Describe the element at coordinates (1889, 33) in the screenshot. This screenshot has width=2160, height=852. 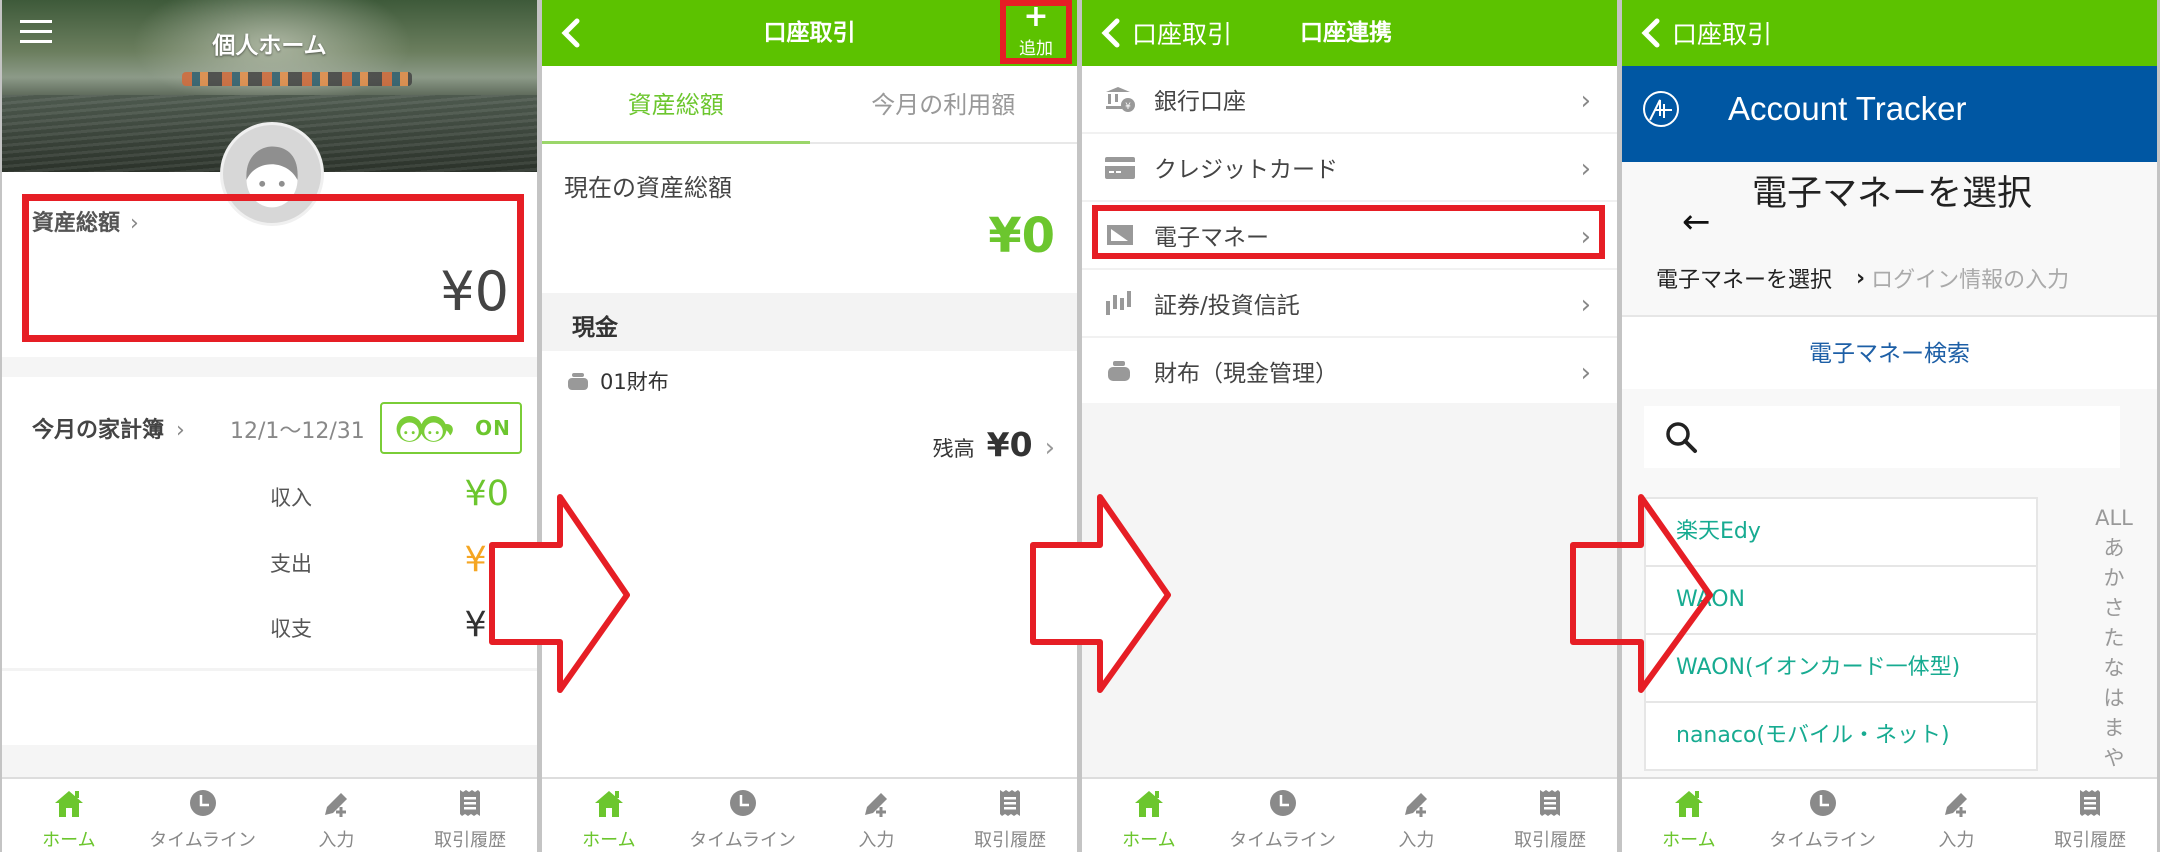
I see `app-header: 口座取引` at that location.